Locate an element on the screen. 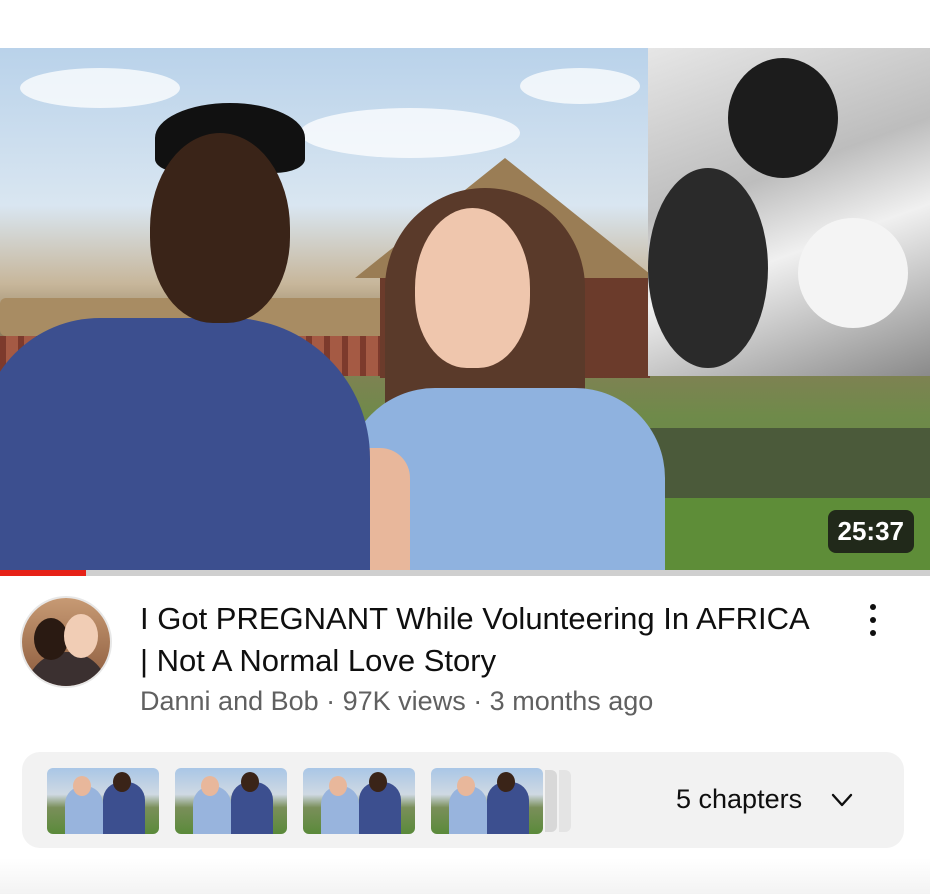 Image resolution: width=930 pixels, height=894 pixels. man-shirt is located at coordinates (185, 445).